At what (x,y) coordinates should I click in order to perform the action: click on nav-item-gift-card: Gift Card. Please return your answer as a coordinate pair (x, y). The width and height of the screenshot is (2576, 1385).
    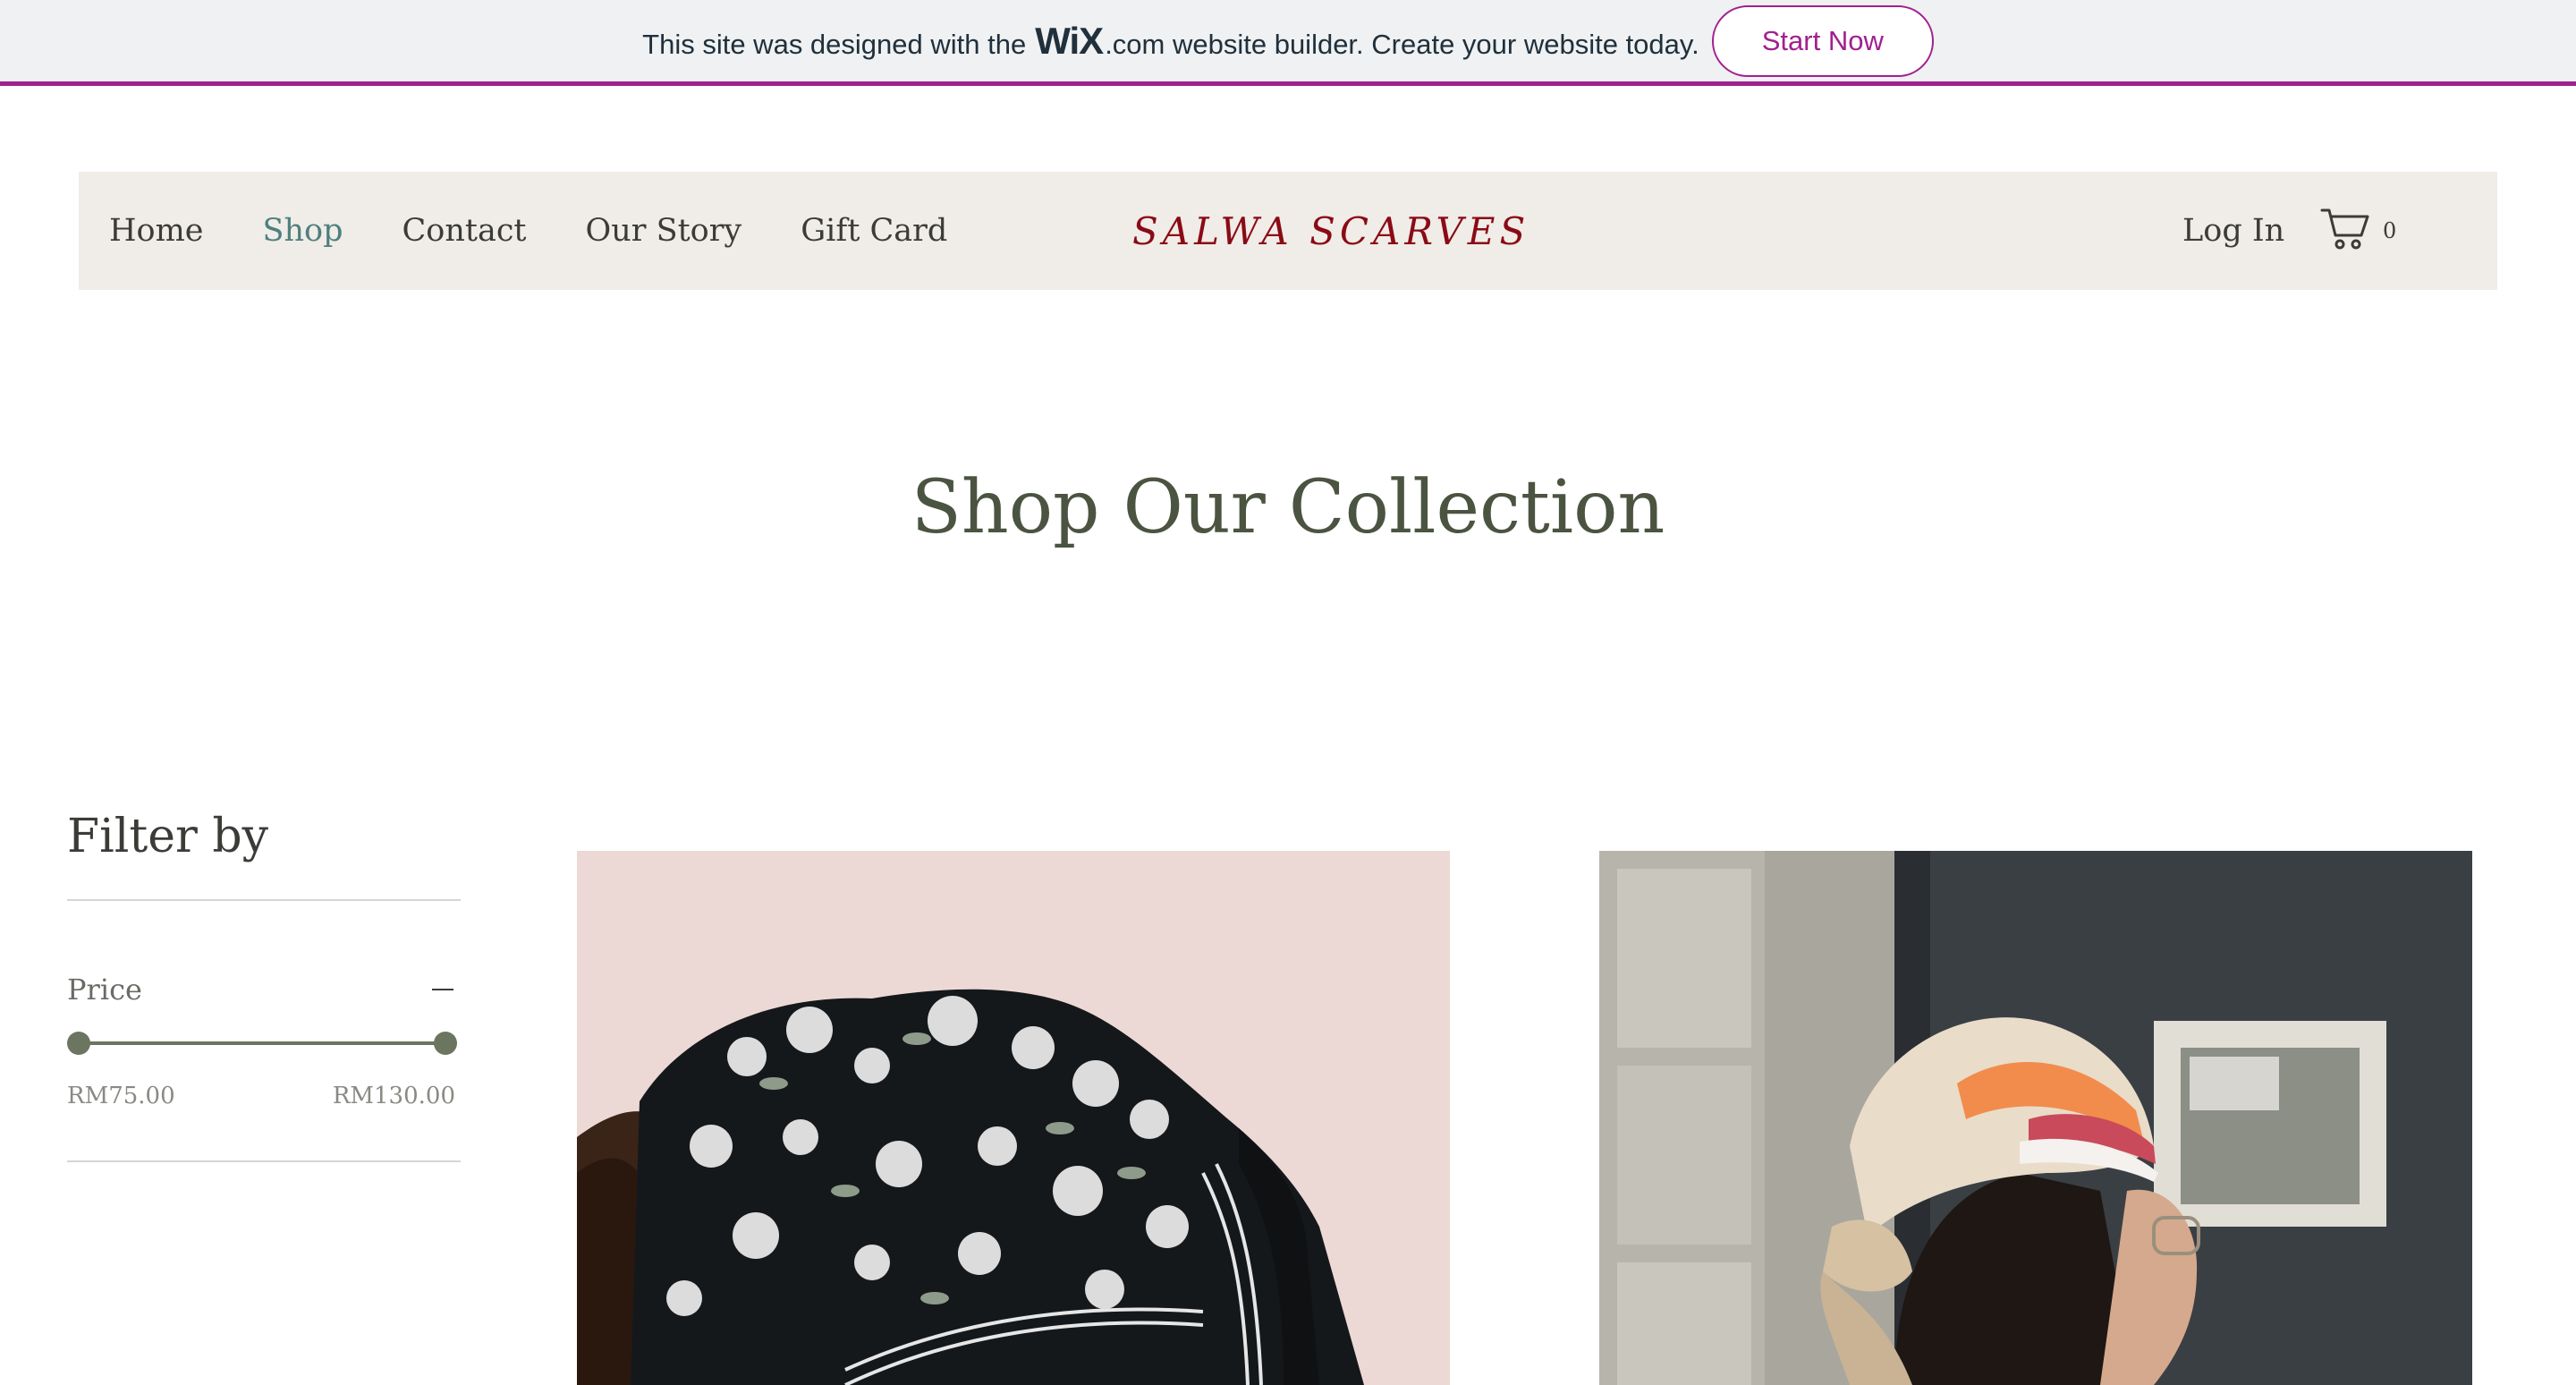
    Looking at the image, I should click on (874, 231).